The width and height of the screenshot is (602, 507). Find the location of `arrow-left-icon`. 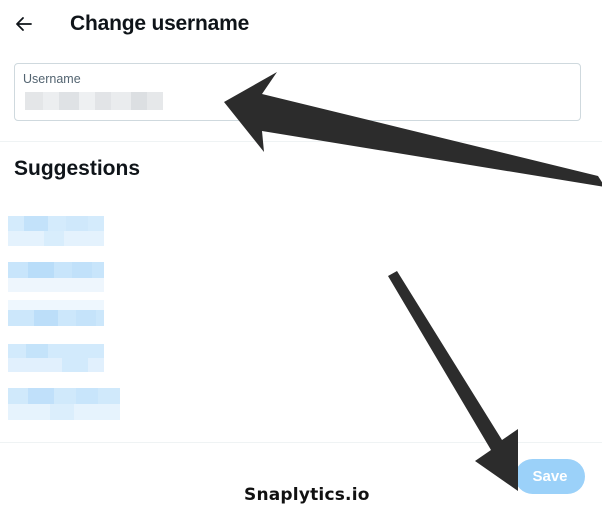

arrow-left-icon is located at coordinates (24, 24).